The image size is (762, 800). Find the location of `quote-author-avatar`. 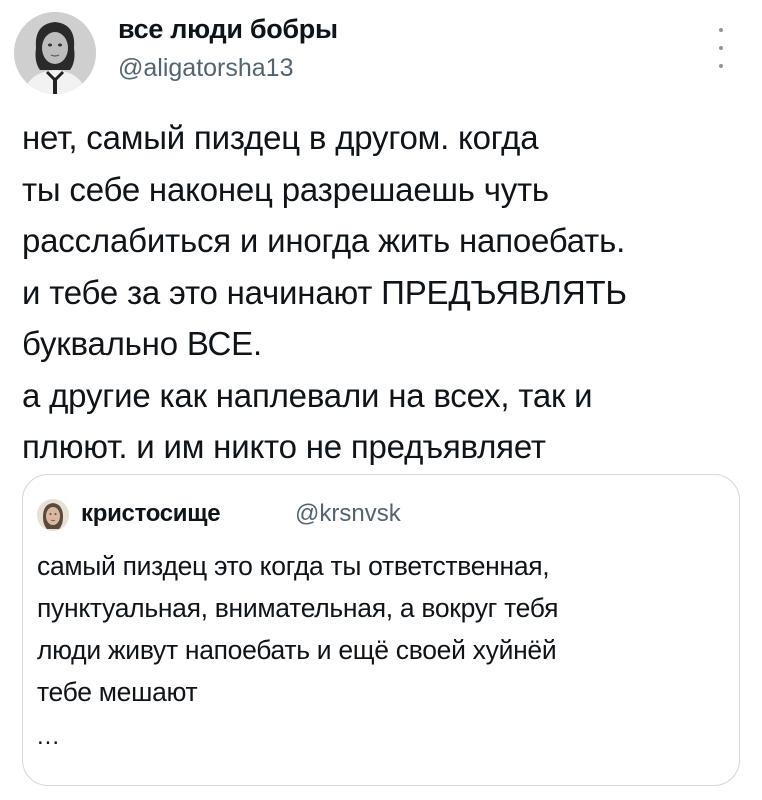

quote-author-avatar is located at coordinates (53, 515).